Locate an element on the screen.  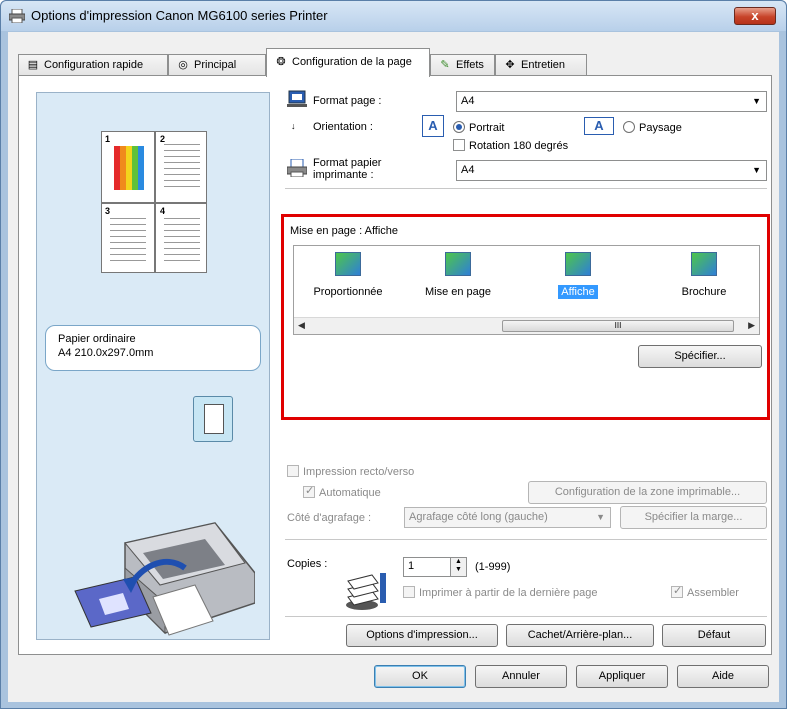
landscape-radio: Paysage is located at coordinates (652, 127).